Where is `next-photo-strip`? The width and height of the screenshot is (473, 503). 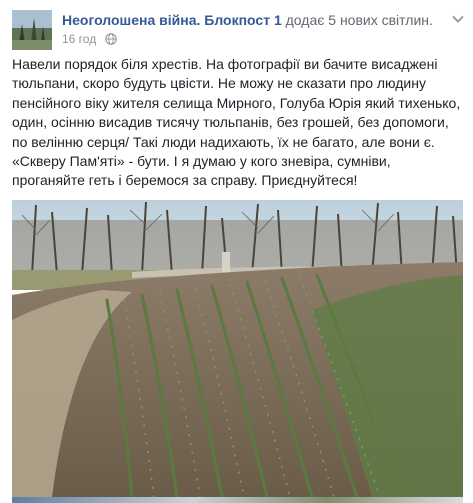 next-photo-strip is located at coordinates (237, 500).